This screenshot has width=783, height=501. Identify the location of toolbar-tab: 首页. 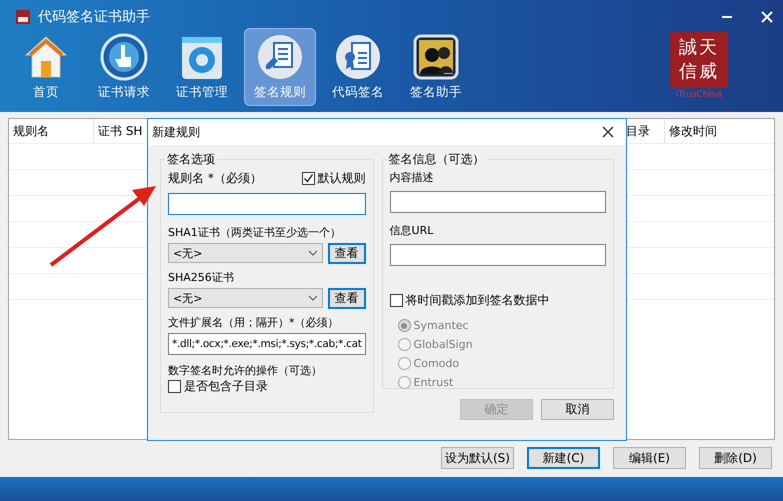
(46, 67).